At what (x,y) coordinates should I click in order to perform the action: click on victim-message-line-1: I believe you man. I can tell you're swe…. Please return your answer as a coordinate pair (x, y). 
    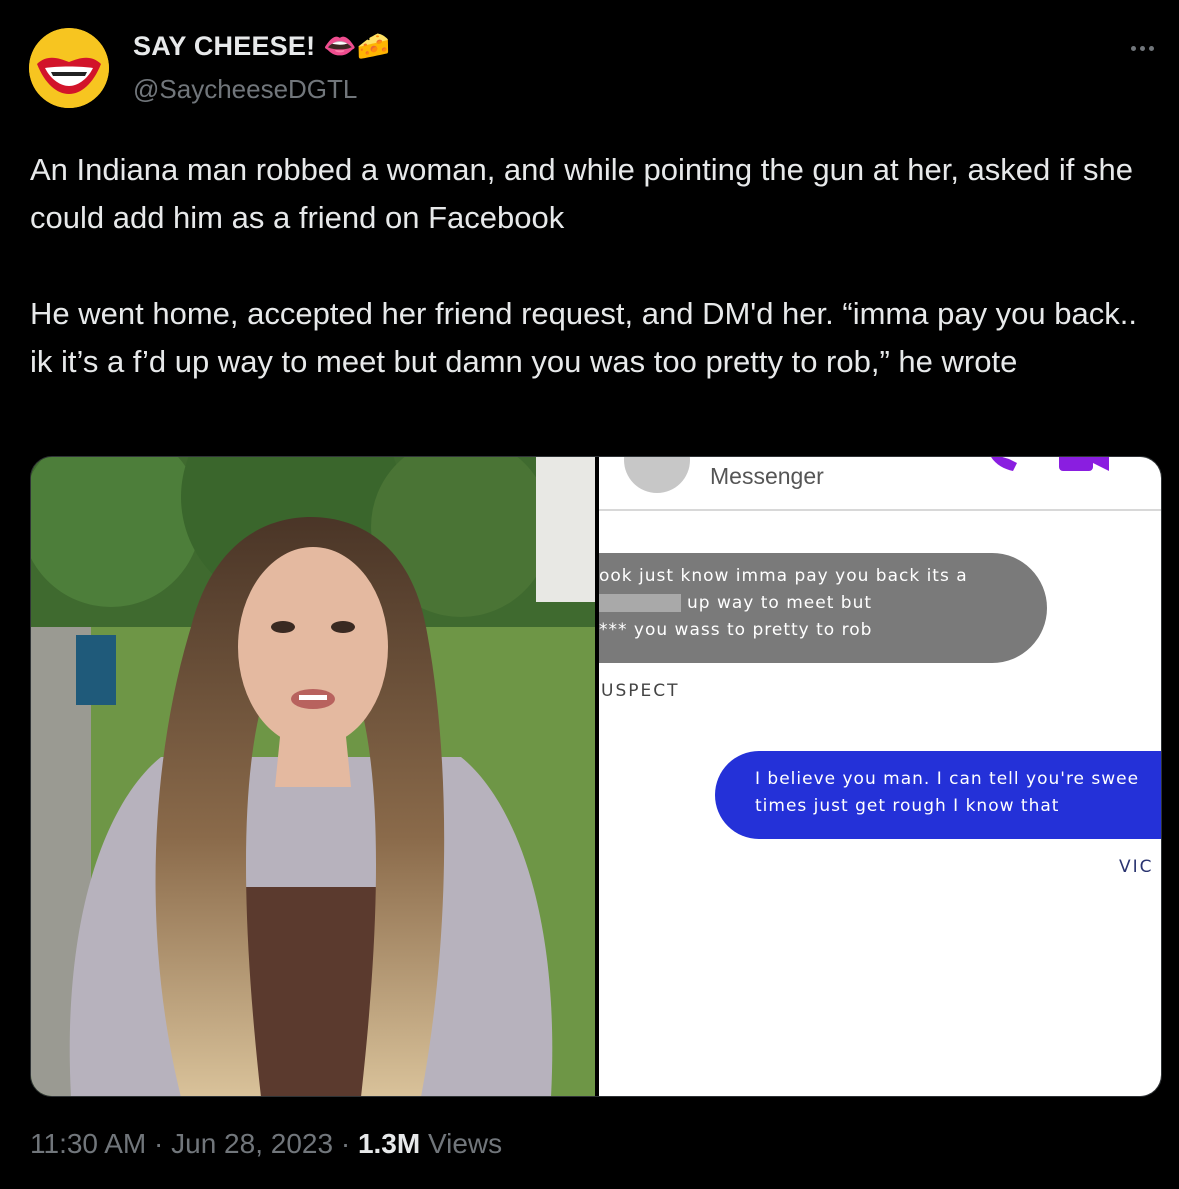
    Looking at the image, I should click on (947, 779).